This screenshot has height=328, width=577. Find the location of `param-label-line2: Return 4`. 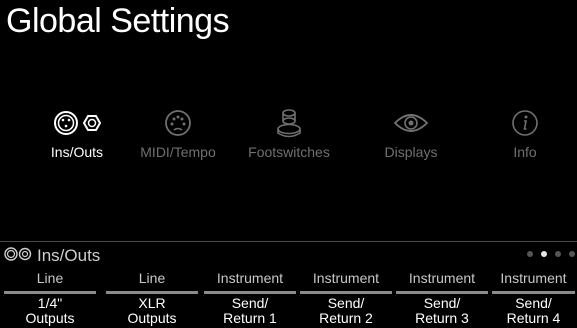

param-label-line2: Return 4 is located at coordinates (533, 318).